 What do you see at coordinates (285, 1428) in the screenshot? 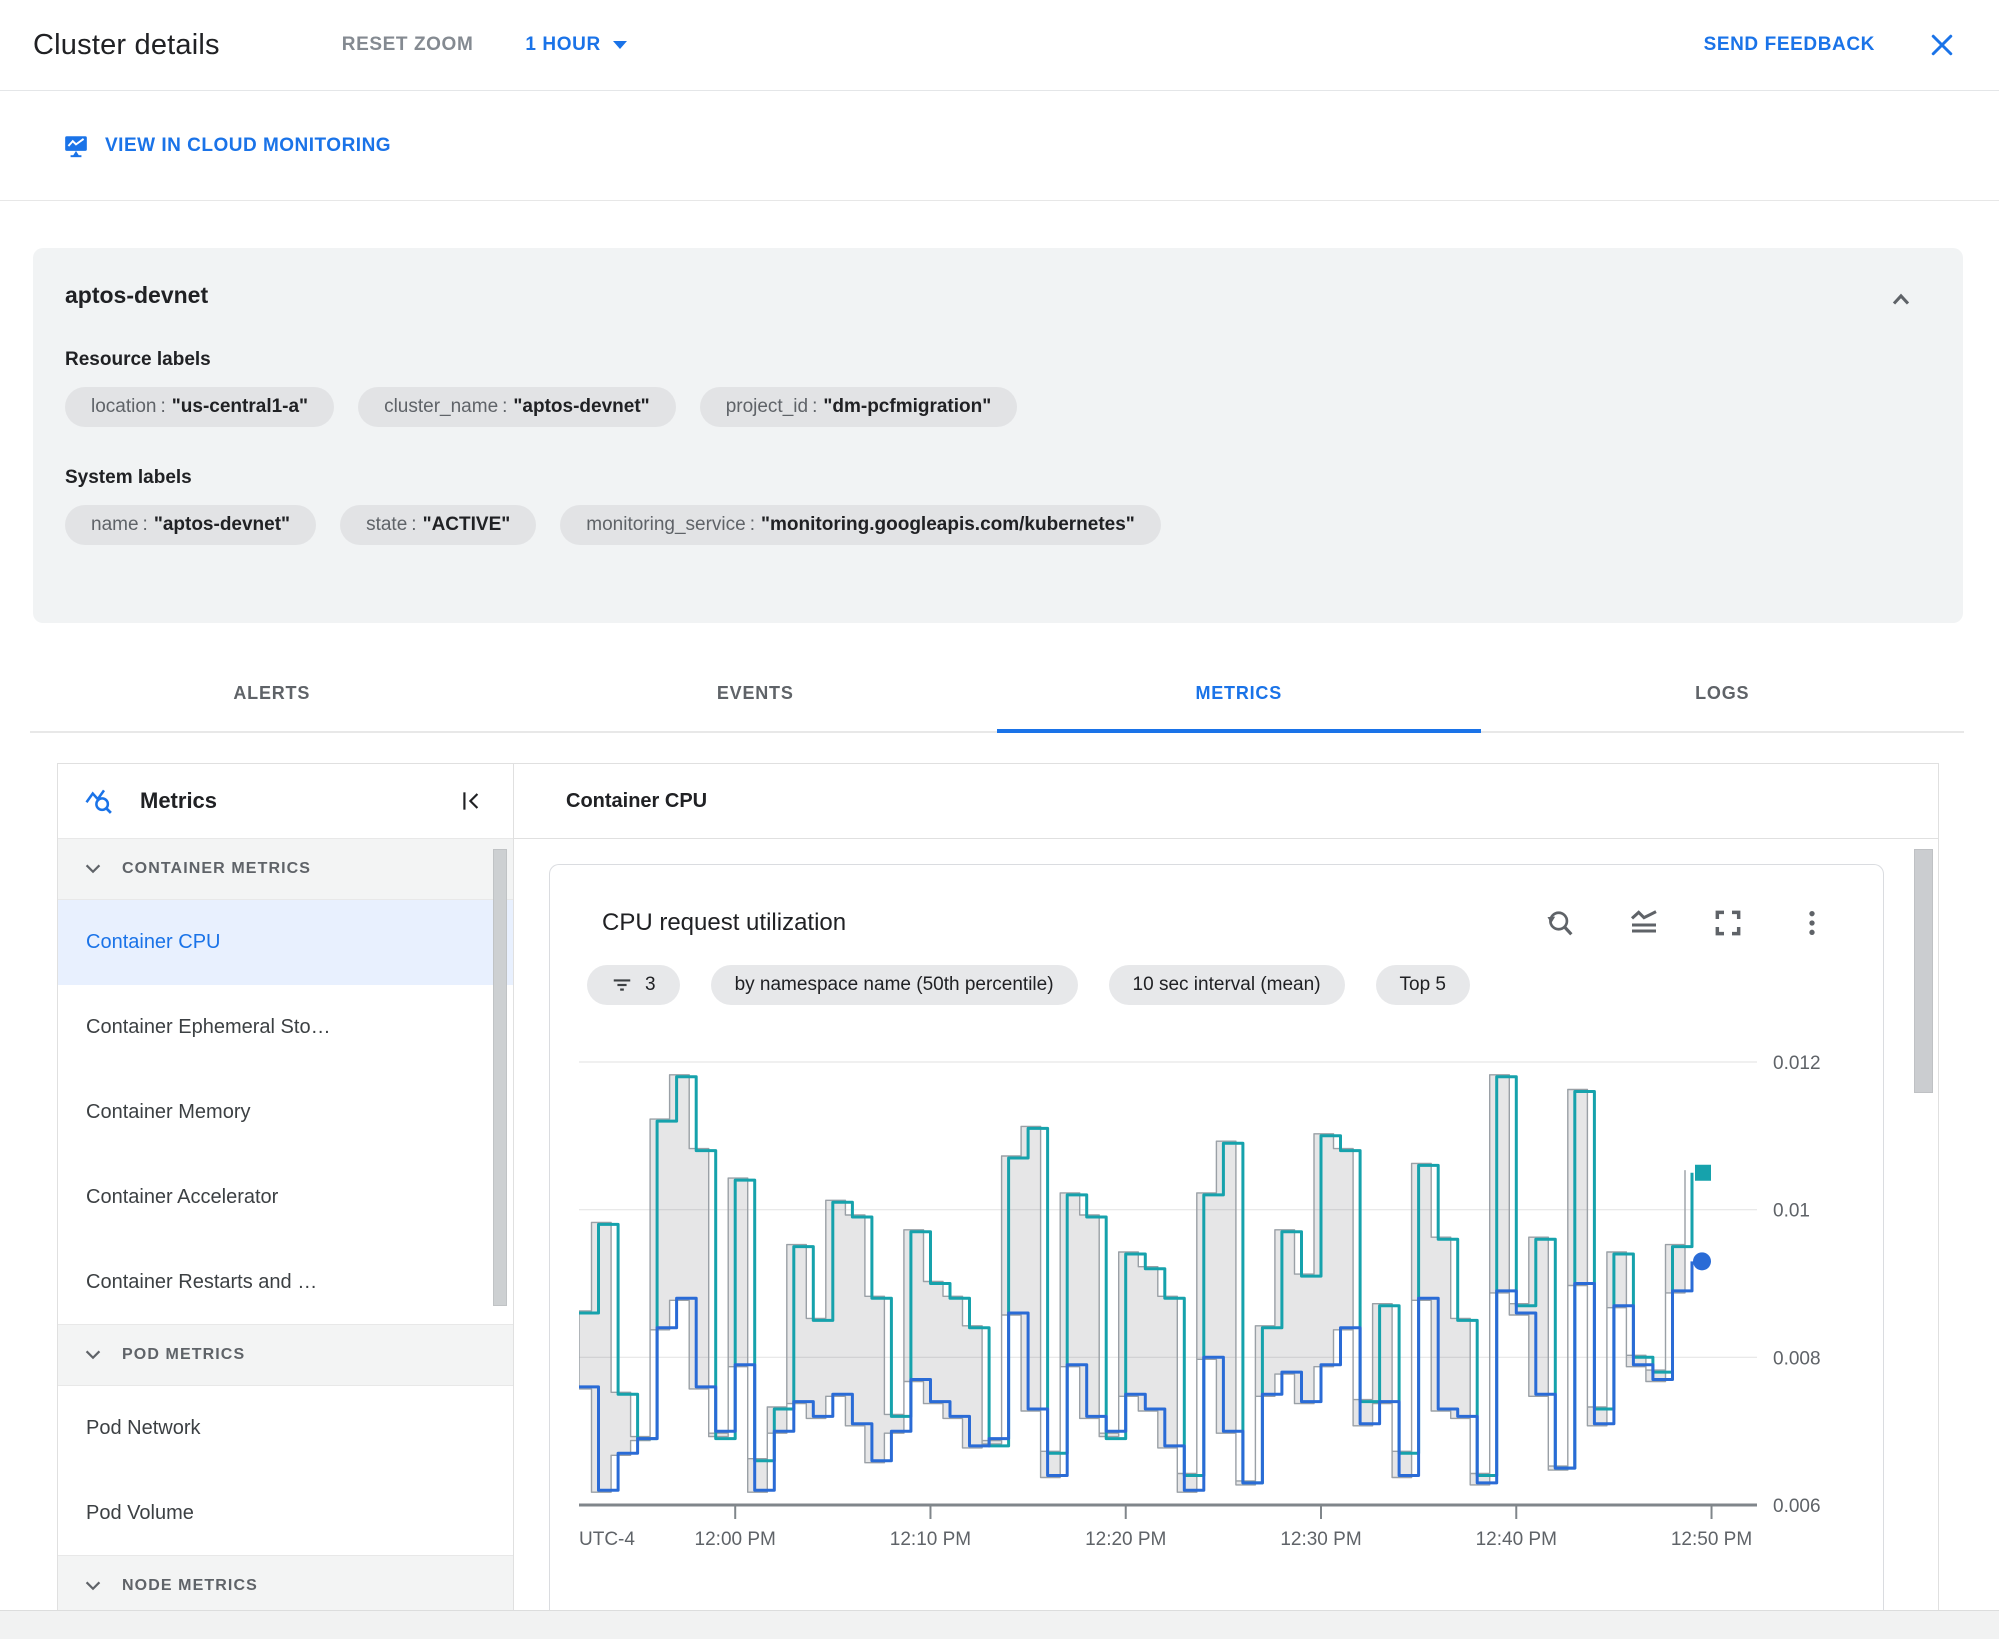
I see `sidebar-item-pod-network: Pod Network` at bounding box center [285, 1428].